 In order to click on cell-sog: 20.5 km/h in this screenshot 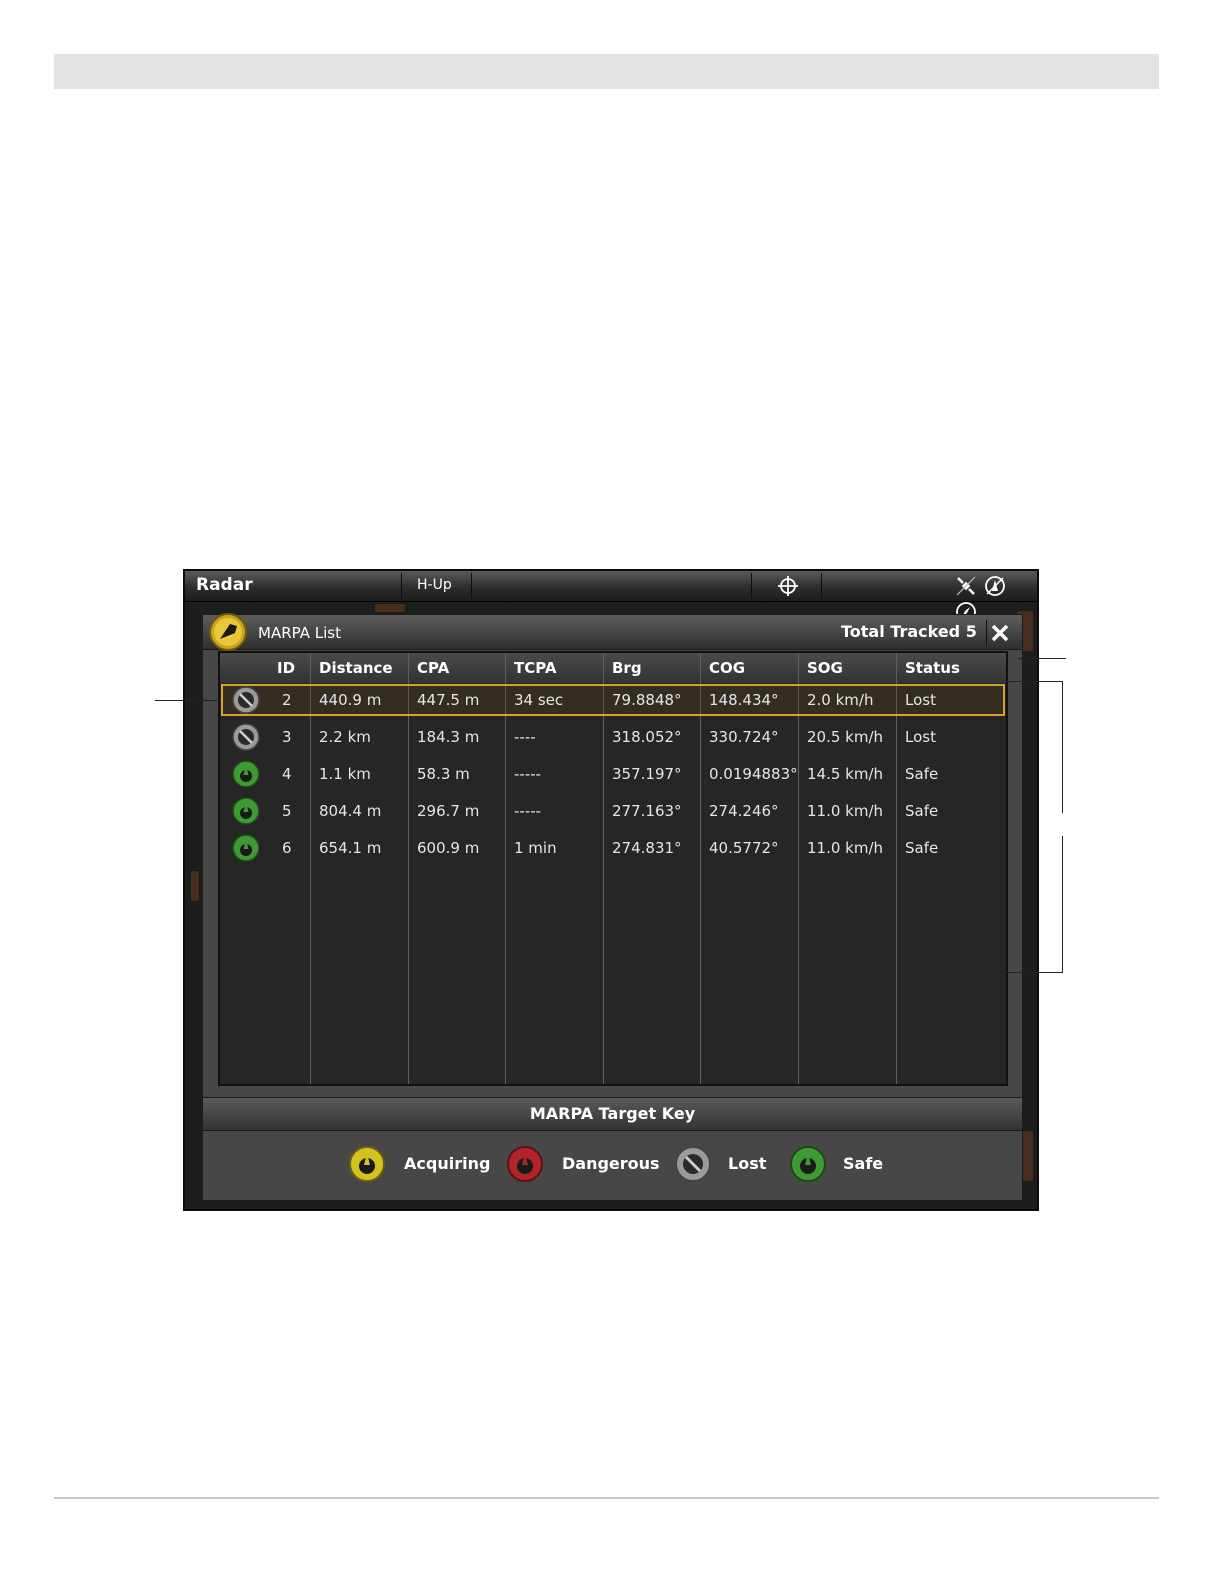, I will do `click(845, 737)`.